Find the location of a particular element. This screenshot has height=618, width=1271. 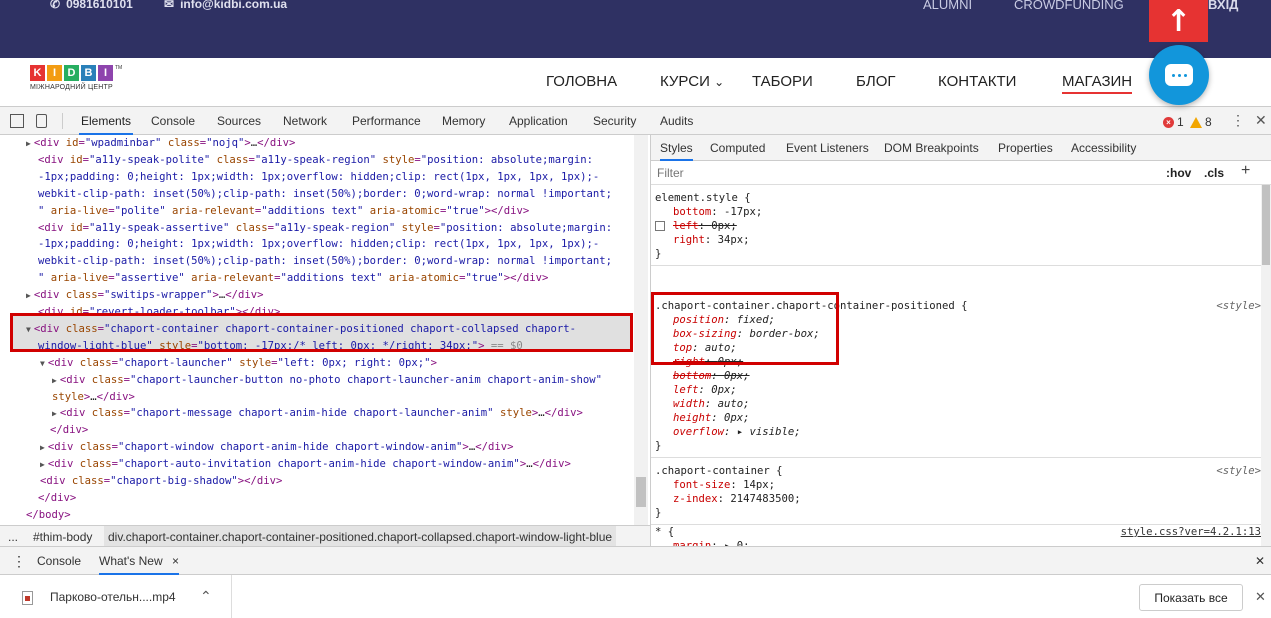

tab-elements: Elements is located at coordinates (106, 121).